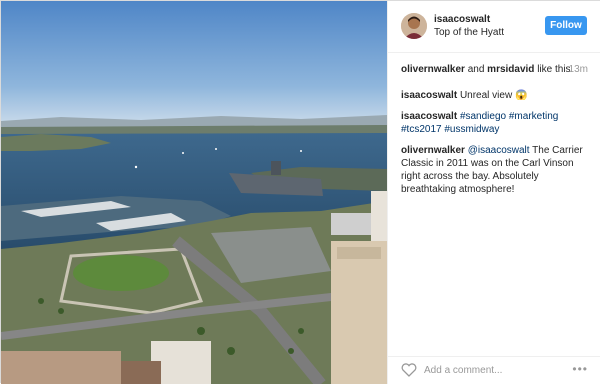  What do you see at coordinates (462, 19) in the screenshot?
I see `post-username: isaacoswalt` at bounding box center [462, 19].